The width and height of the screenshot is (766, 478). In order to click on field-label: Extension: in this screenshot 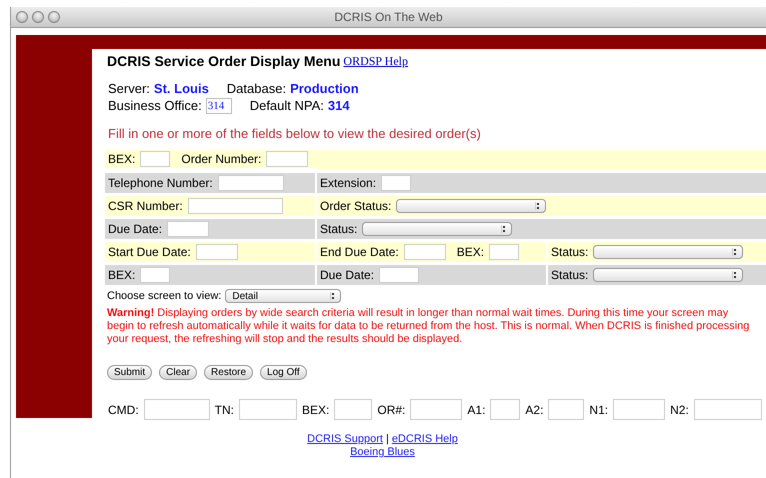, I will do `click(348, 183)`.